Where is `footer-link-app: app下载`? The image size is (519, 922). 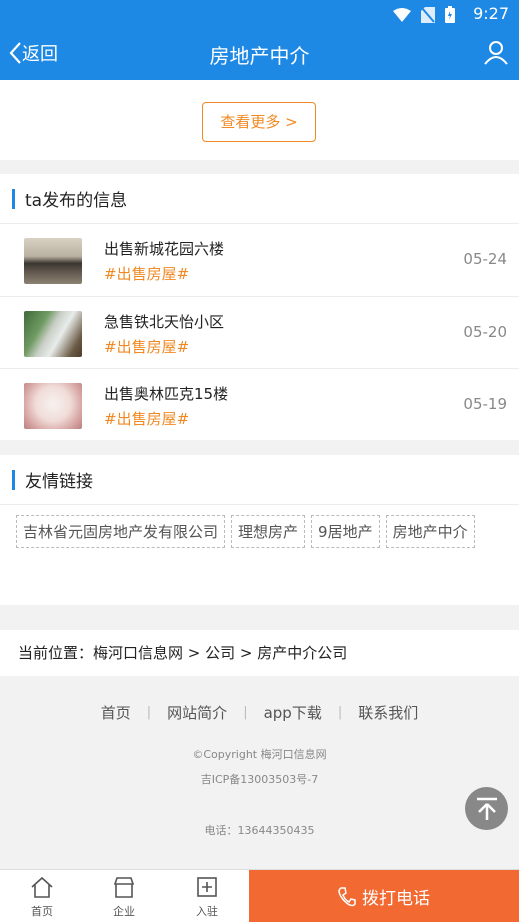 footer-link-app: app下载 is located at coordinates (293, 712).